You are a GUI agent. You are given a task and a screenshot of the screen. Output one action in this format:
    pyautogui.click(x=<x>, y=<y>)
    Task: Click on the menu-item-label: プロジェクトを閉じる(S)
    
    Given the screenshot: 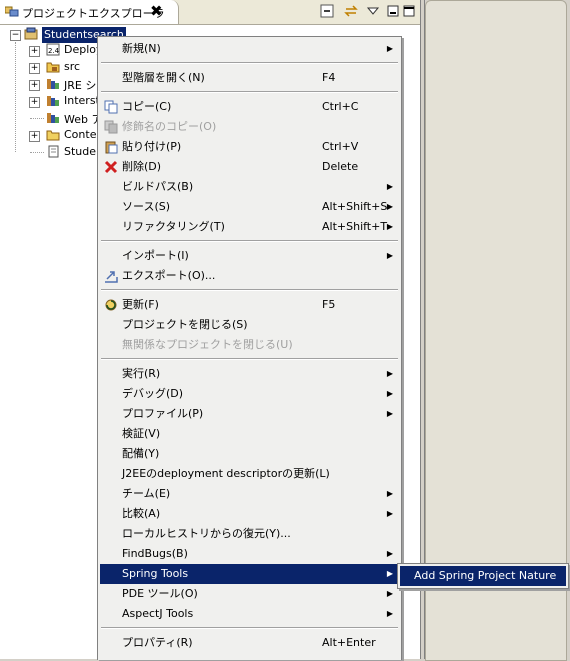 What is the action you would take?
    pyautogui.click(x=185, y=324)
    